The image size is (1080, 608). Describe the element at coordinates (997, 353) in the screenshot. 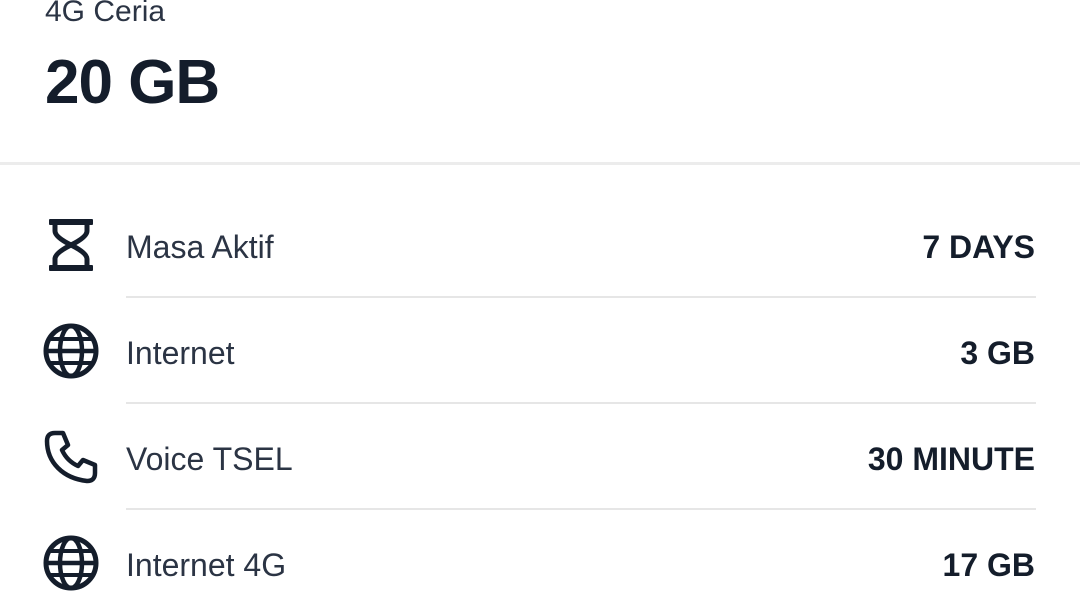

I see `detail-value: 3 GB` at that location.